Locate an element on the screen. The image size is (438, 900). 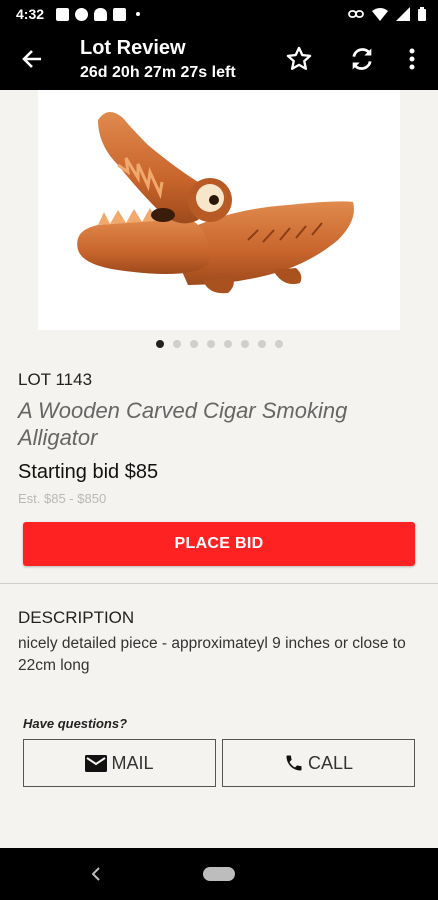
call-button: CALL is located at coordinates (318, 763).